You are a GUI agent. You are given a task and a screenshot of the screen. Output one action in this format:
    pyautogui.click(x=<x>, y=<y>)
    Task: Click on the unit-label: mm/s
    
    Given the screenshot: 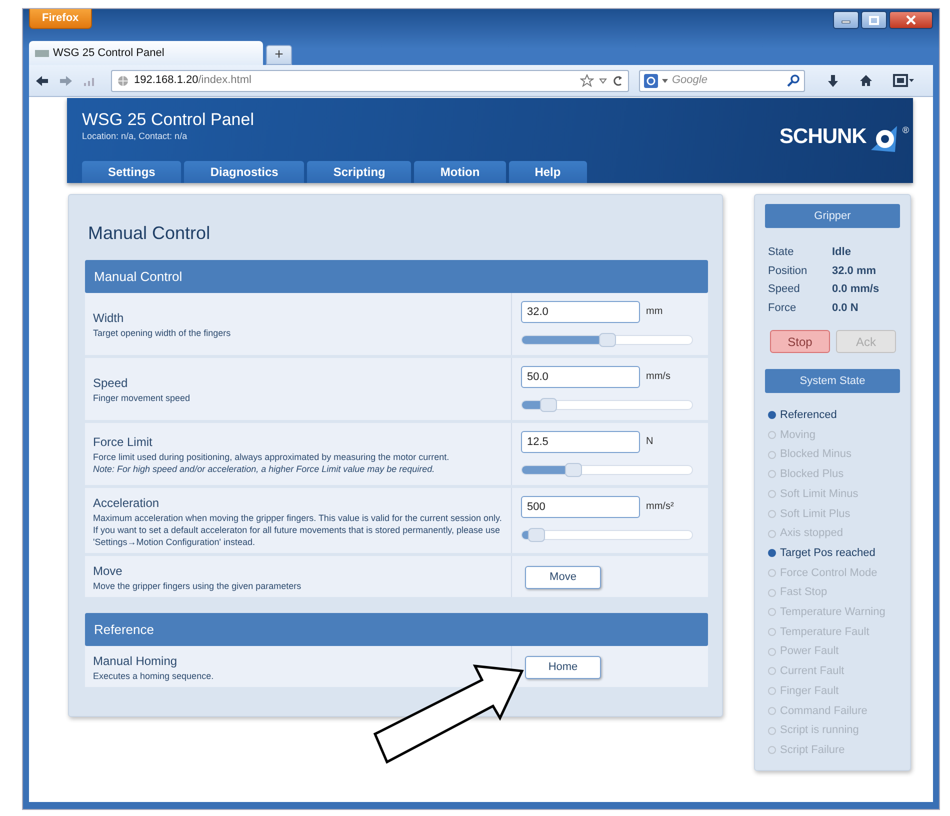 What is the action you would take?
    pyautogui.click(x=658, y=377)
    